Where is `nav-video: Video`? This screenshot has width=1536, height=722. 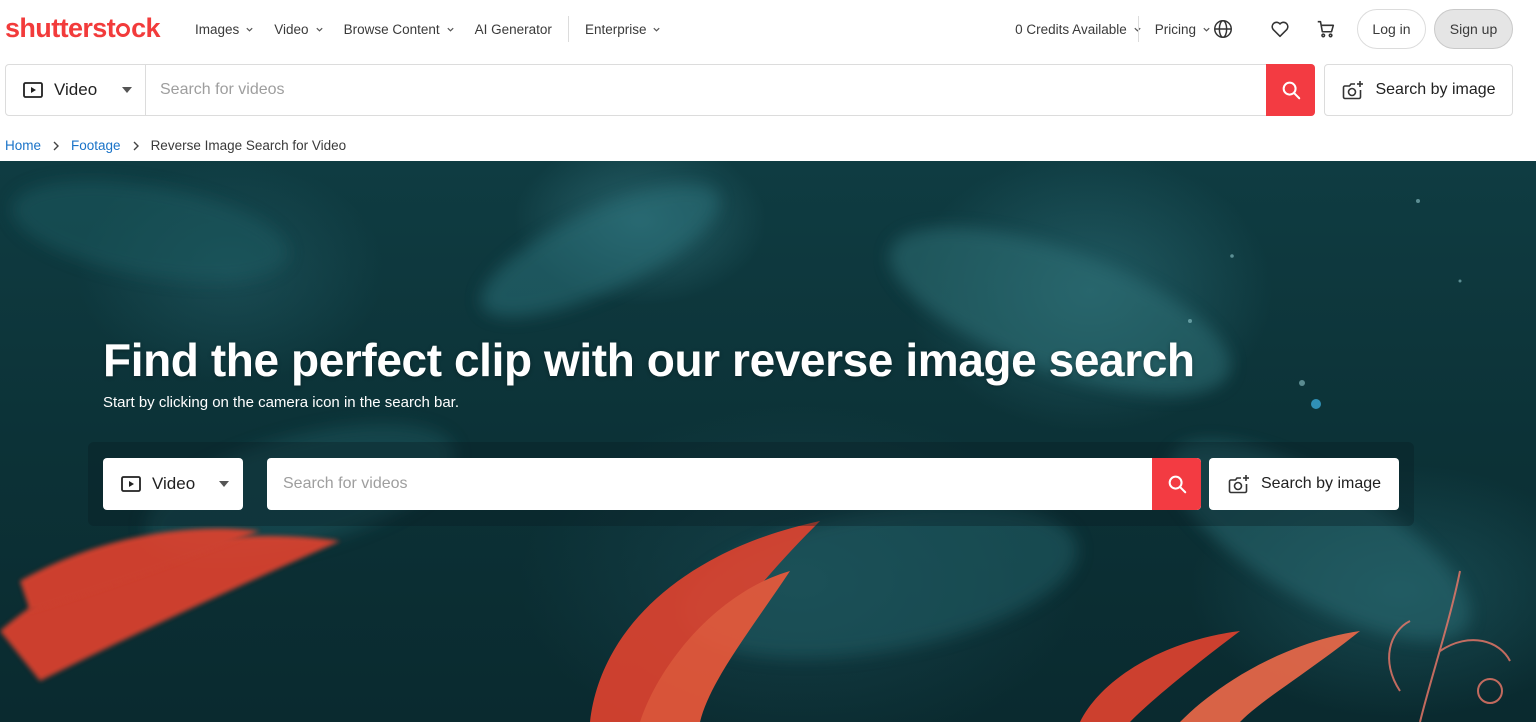 nav-video: Video is located at coordinates (298, 29).